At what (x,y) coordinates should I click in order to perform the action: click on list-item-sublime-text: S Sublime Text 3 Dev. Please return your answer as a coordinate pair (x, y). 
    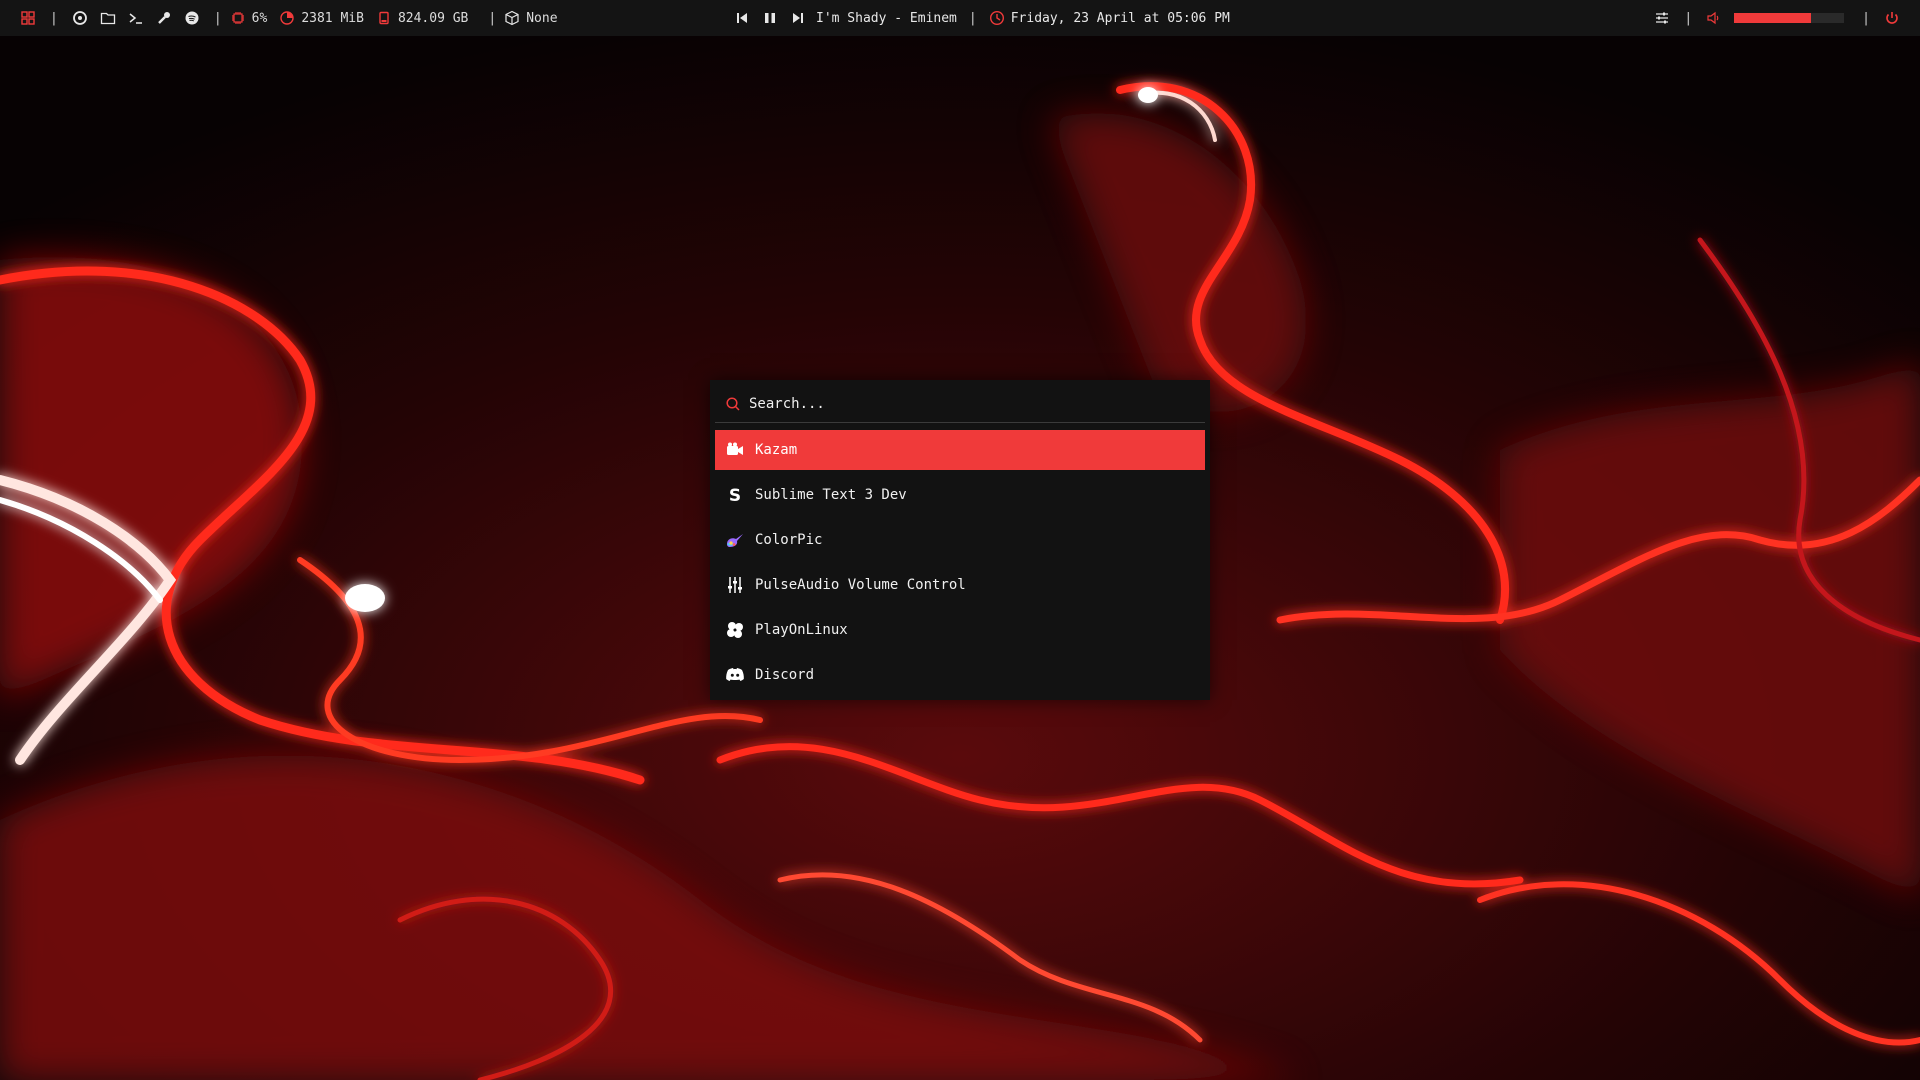
    Looking at the image, I should click on (960, 495).